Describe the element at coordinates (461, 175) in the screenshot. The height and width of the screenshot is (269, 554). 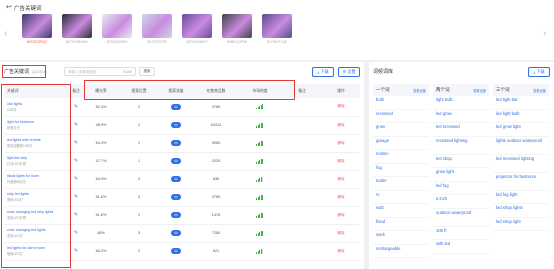
I see `word-item: grow light` at that location.